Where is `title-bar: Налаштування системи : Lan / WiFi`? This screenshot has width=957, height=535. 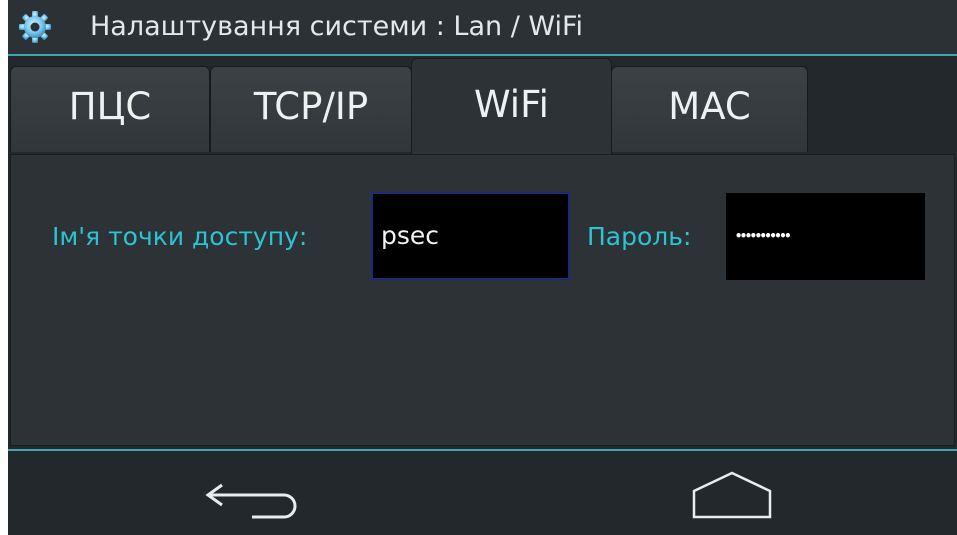 title-bar: Налаштування системи : Lan / WiFi is located at coordinates (482, 27).